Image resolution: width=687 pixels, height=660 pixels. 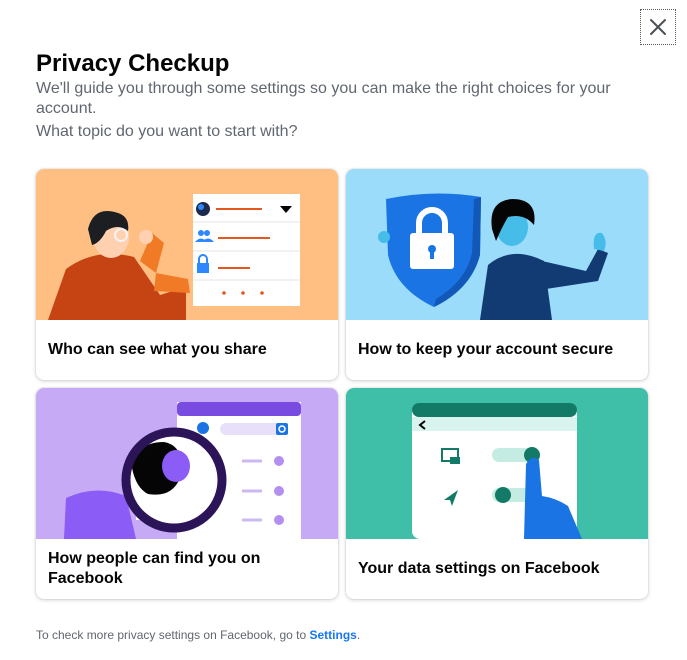 I want to click on topic-card-find-you: How people can find you on Facebook, so click(x=187, y=493).